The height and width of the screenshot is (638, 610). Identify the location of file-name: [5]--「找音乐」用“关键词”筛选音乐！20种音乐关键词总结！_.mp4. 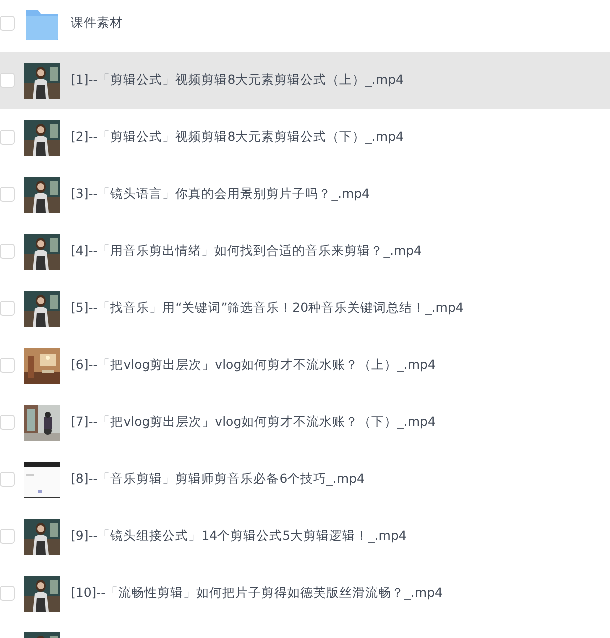
(267, 308).